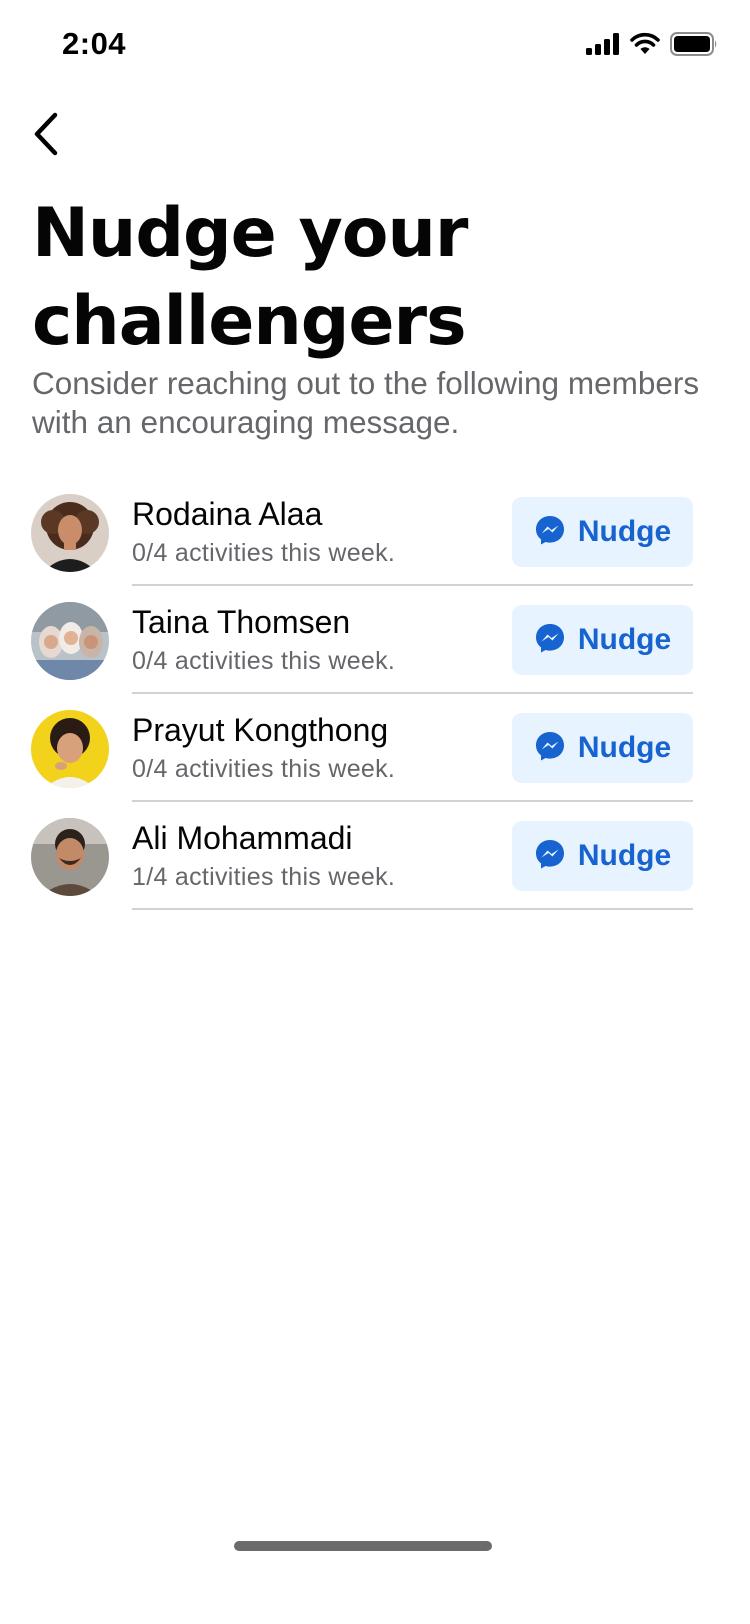 This screenshot has width=750, height=1624. I want to click on divider, so click(412, 909).